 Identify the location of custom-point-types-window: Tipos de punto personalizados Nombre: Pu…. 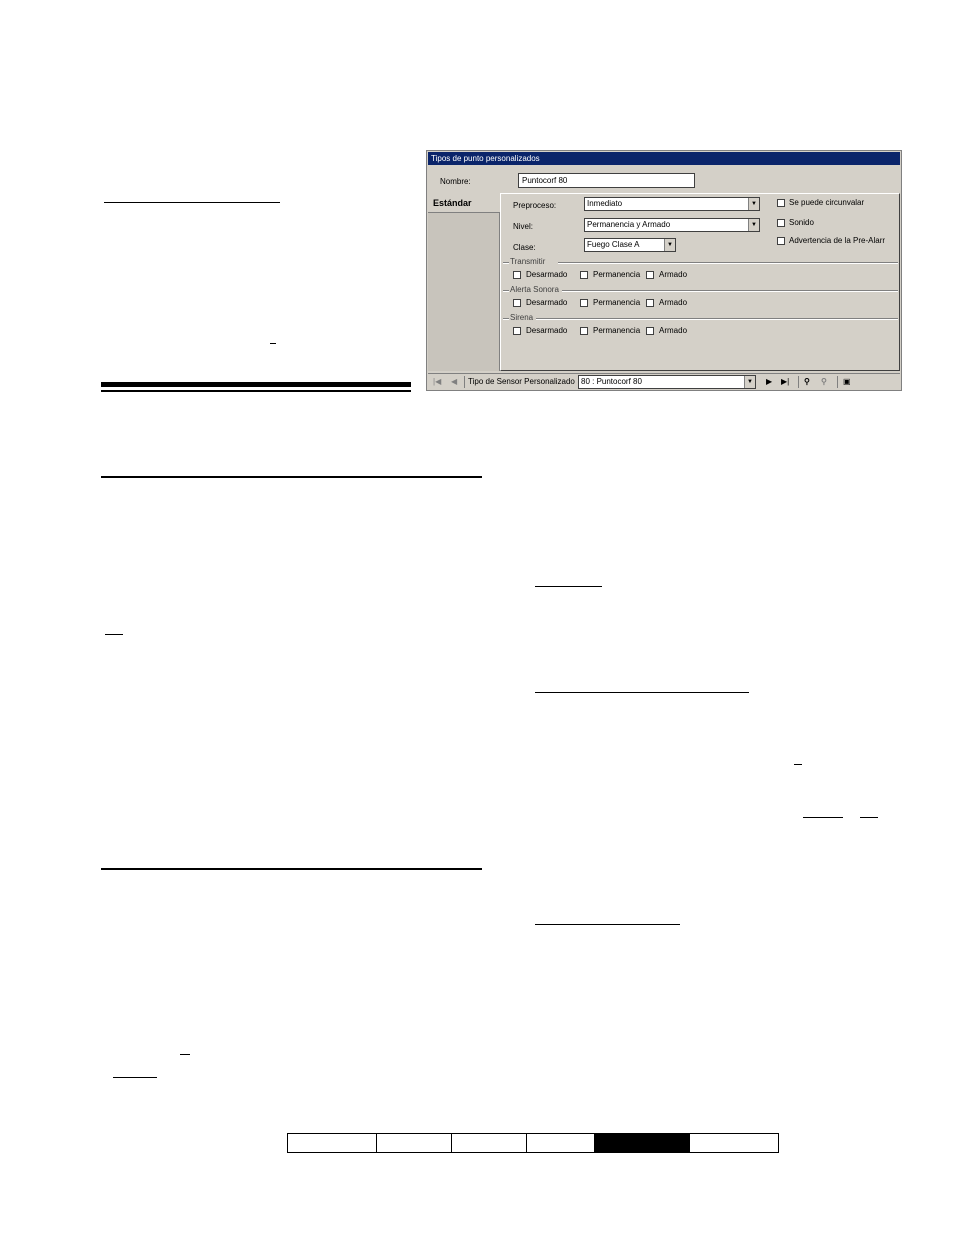
(664, 270).